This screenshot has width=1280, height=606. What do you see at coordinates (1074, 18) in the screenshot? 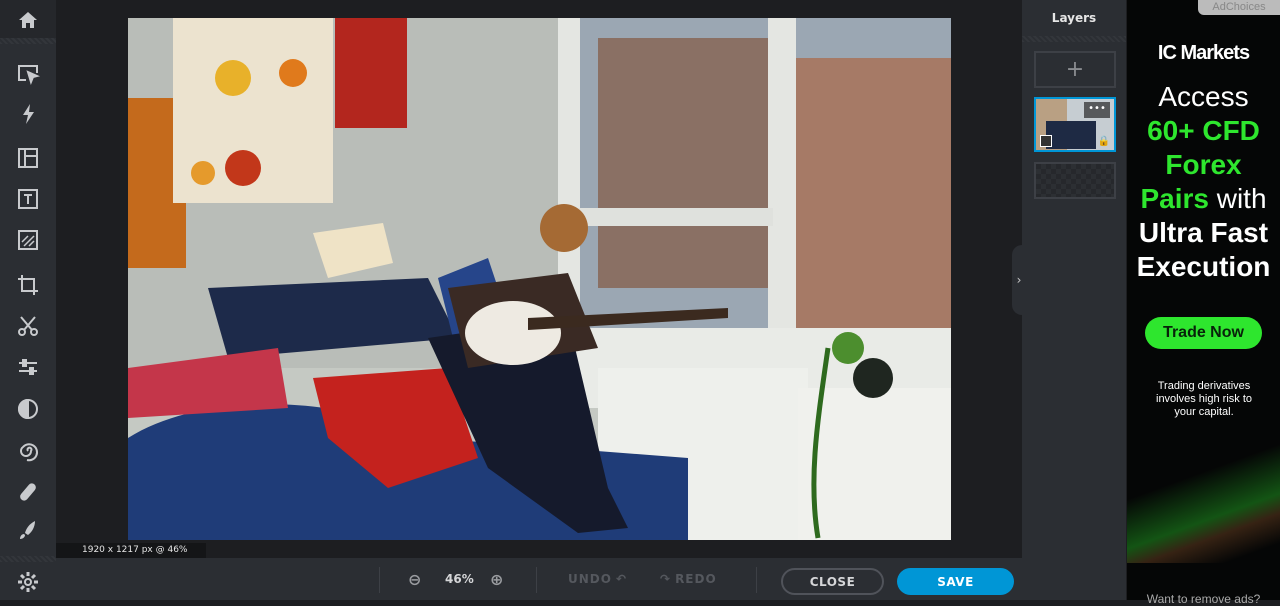
I see `layers-title: Layers` at bounding box center [1074, 18].